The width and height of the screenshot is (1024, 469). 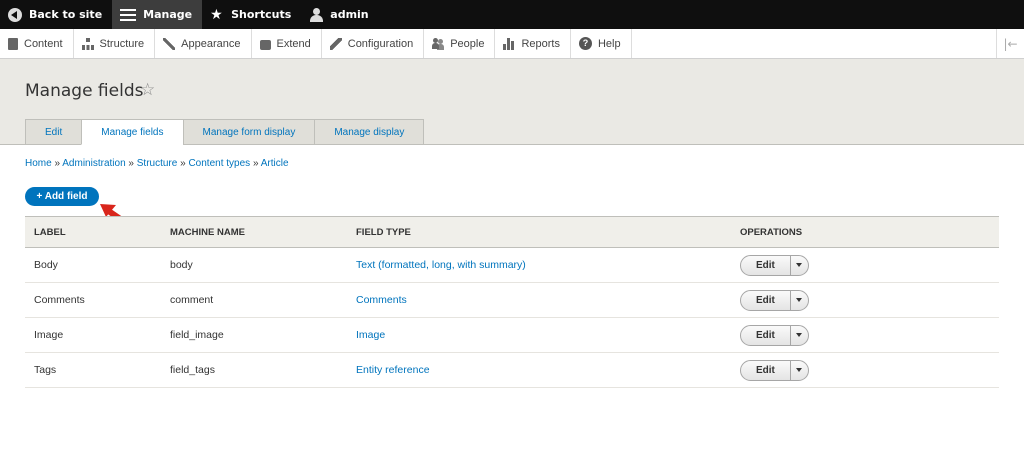 What do you see at coordinates (43, 43) in the screenshot?
I see `tray-item-label: Content` at bounding box center [43, 43].